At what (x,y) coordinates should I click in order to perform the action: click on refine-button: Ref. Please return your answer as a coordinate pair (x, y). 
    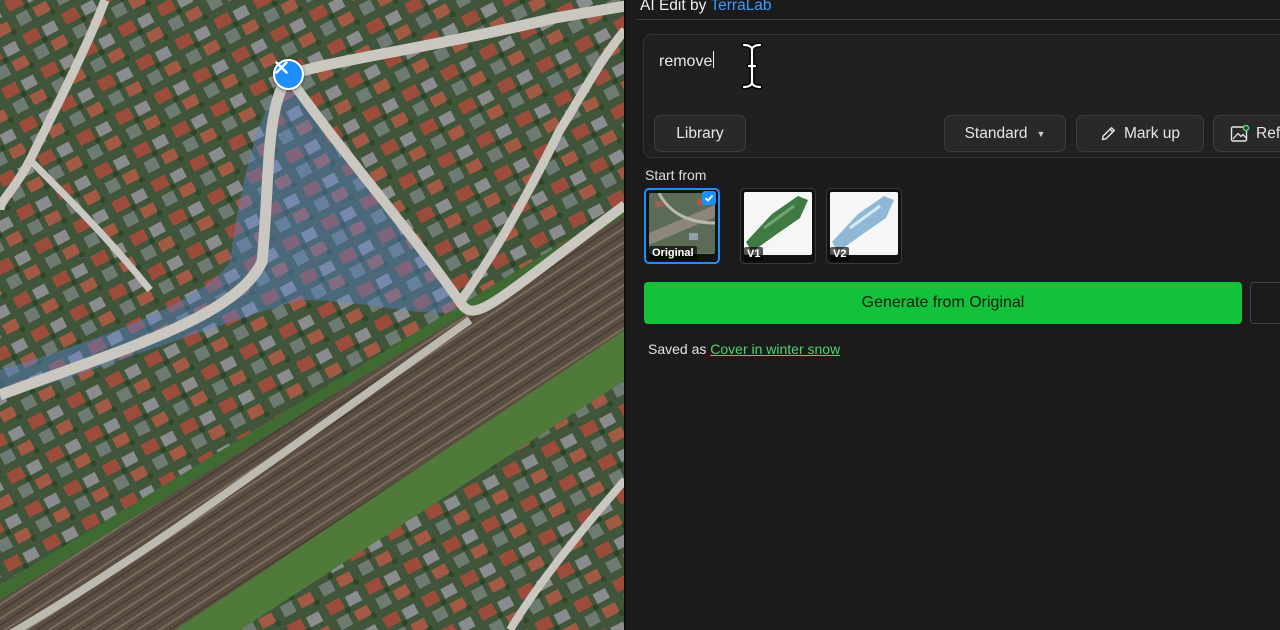
    Looking at the image, I should click on (1246, 133).